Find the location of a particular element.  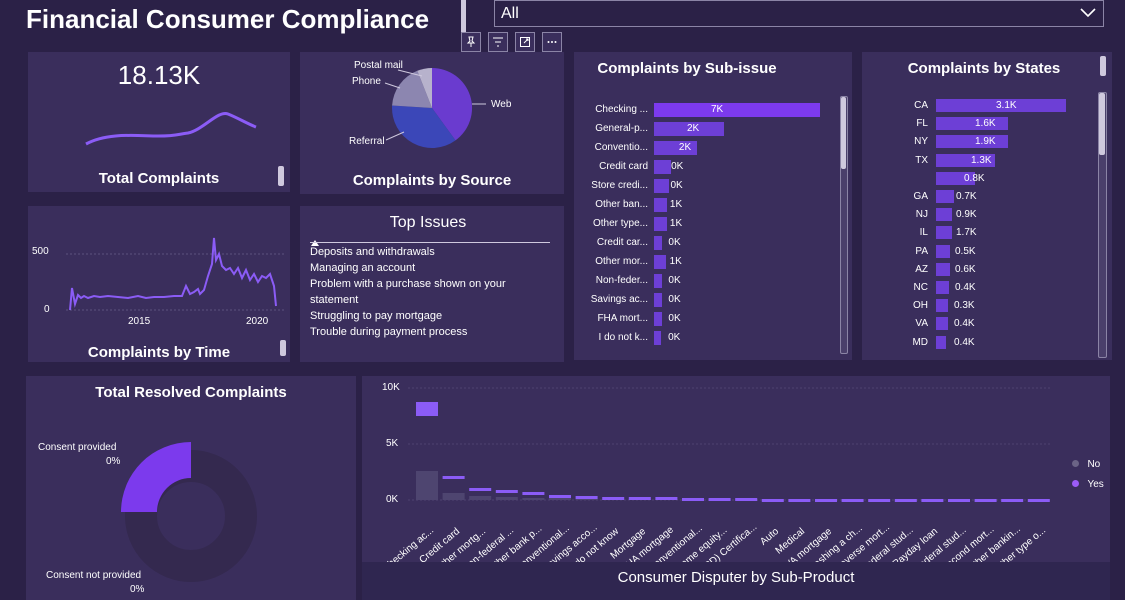

legend-no: No is located at coordinates (1086, 463).